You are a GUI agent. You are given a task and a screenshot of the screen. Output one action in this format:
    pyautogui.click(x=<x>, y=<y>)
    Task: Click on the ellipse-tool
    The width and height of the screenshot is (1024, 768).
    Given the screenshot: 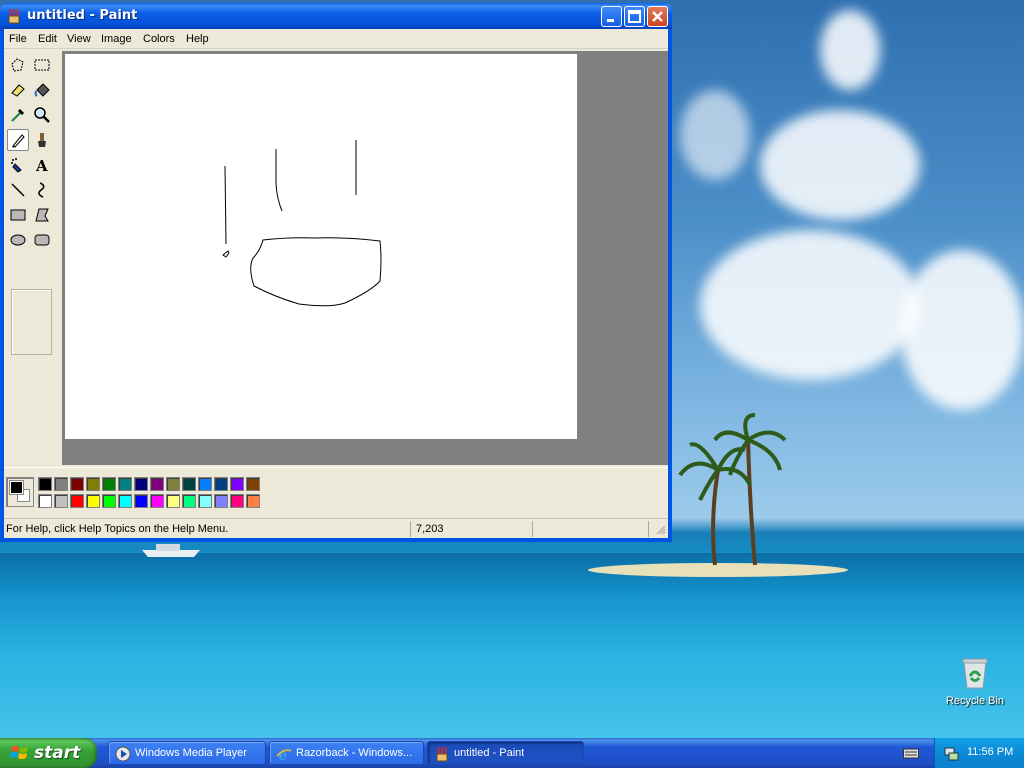 What is the action you would take?
    pyautogui.click(x=18, y=240)
    